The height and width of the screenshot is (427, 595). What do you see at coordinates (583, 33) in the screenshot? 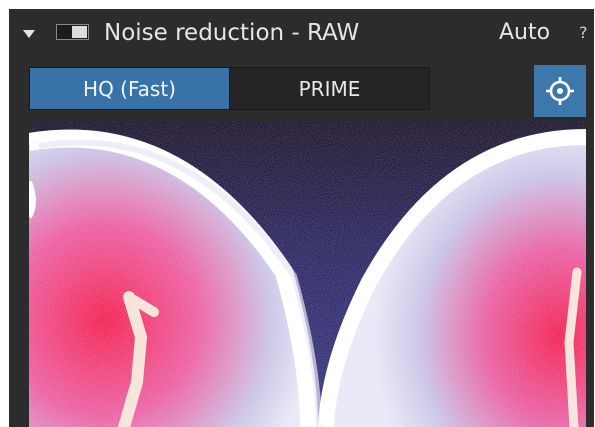
I see `help-button: ?` at bounding box center [583, 33].